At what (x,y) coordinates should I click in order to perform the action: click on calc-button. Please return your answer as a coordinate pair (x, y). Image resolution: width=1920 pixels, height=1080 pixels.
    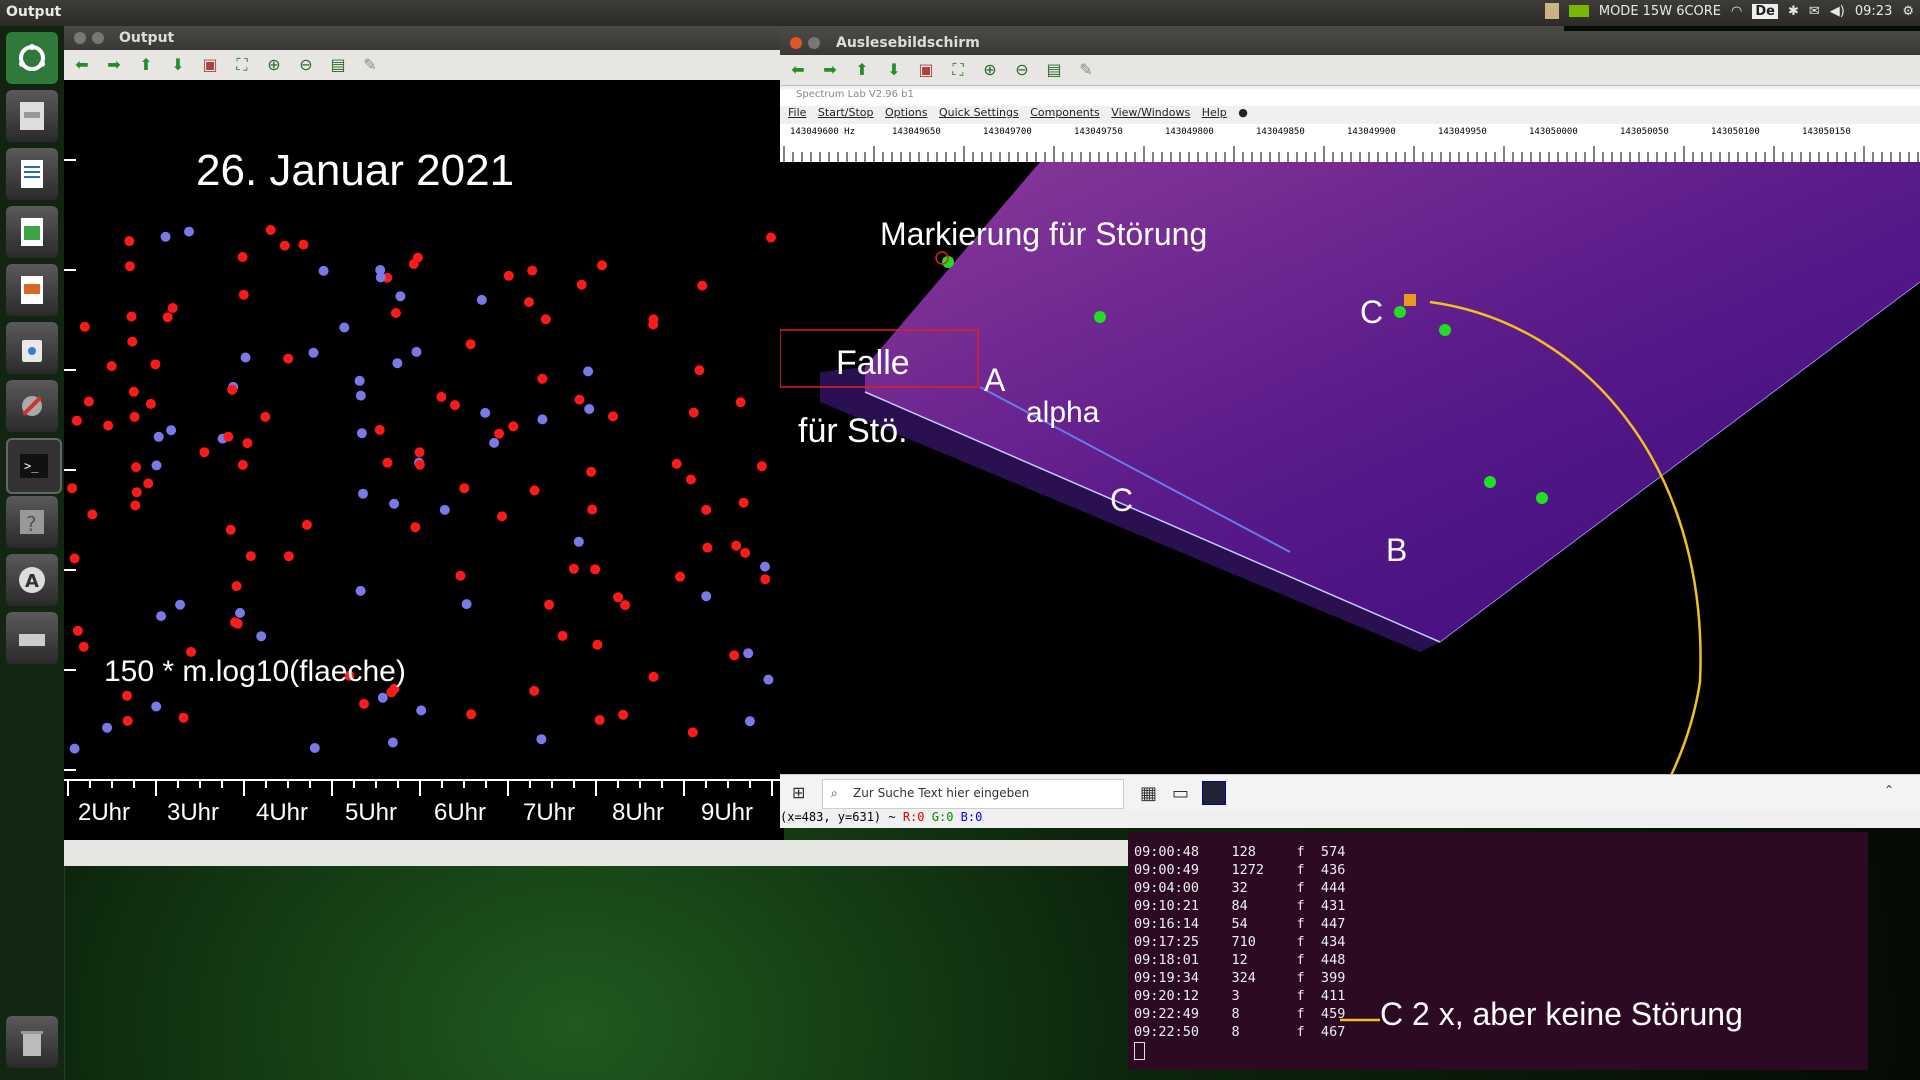
    Looking at the image, I should click on (32, 232).